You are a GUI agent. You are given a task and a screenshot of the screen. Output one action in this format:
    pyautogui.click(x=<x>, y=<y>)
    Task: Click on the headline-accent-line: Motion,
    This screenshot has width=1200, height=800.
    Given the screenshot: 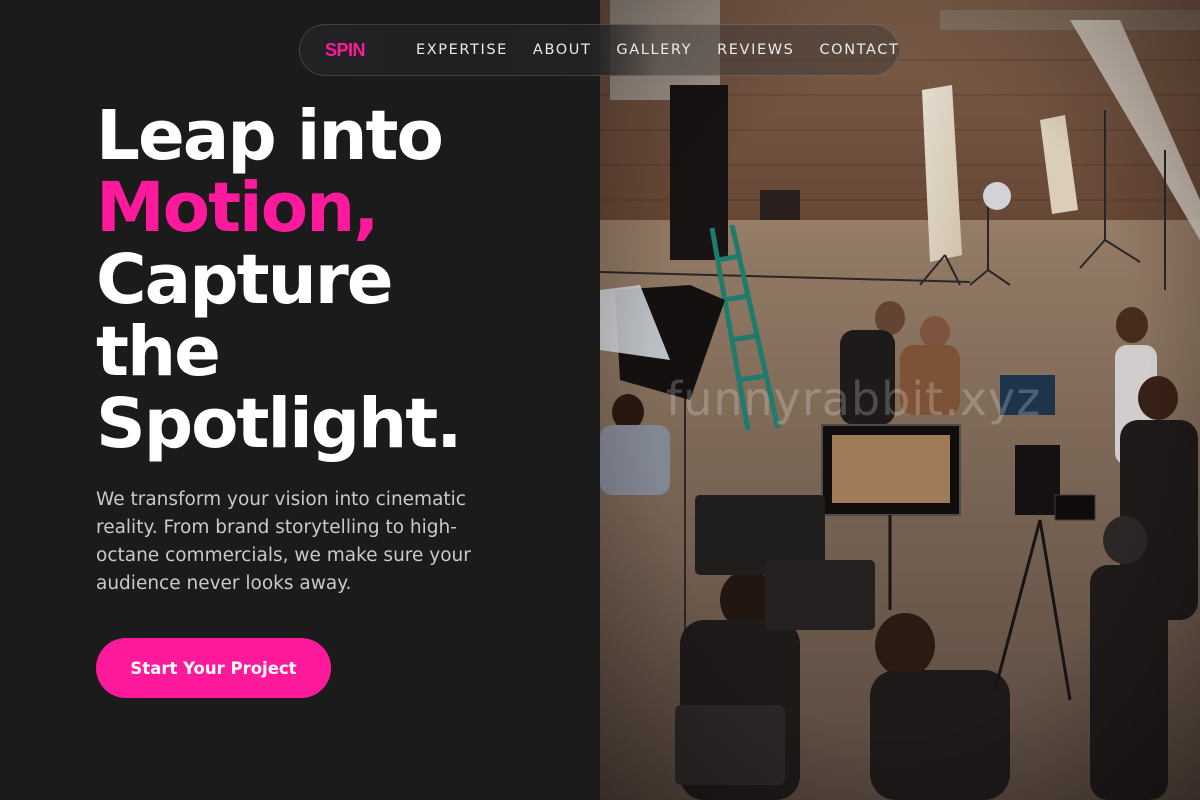 What is the action you would take?
    pyautogui.click(x=237, y=208)
    